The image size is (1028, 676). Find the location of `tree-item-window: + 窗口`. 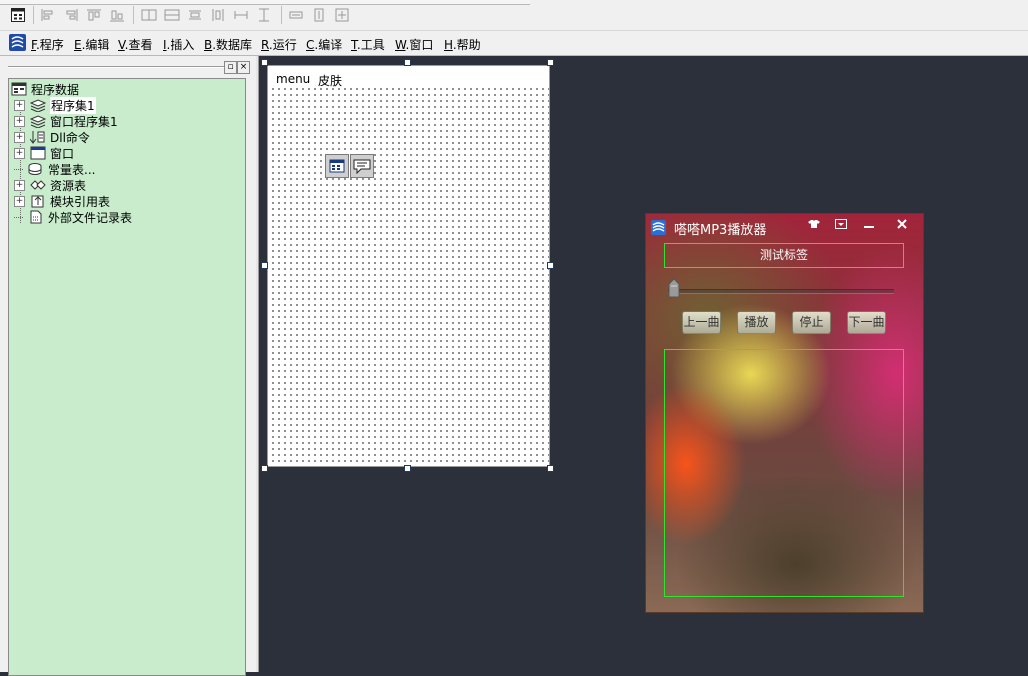

tree-item-window: + 窗口 is located at coordinates (44, 153).